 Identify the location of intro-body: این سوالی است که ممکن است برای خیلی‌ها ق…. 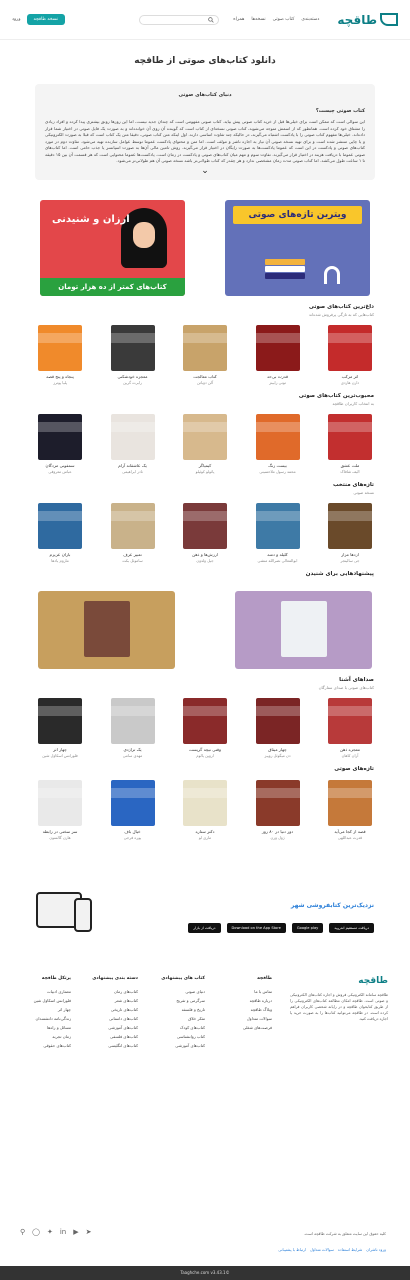
(205, 141).